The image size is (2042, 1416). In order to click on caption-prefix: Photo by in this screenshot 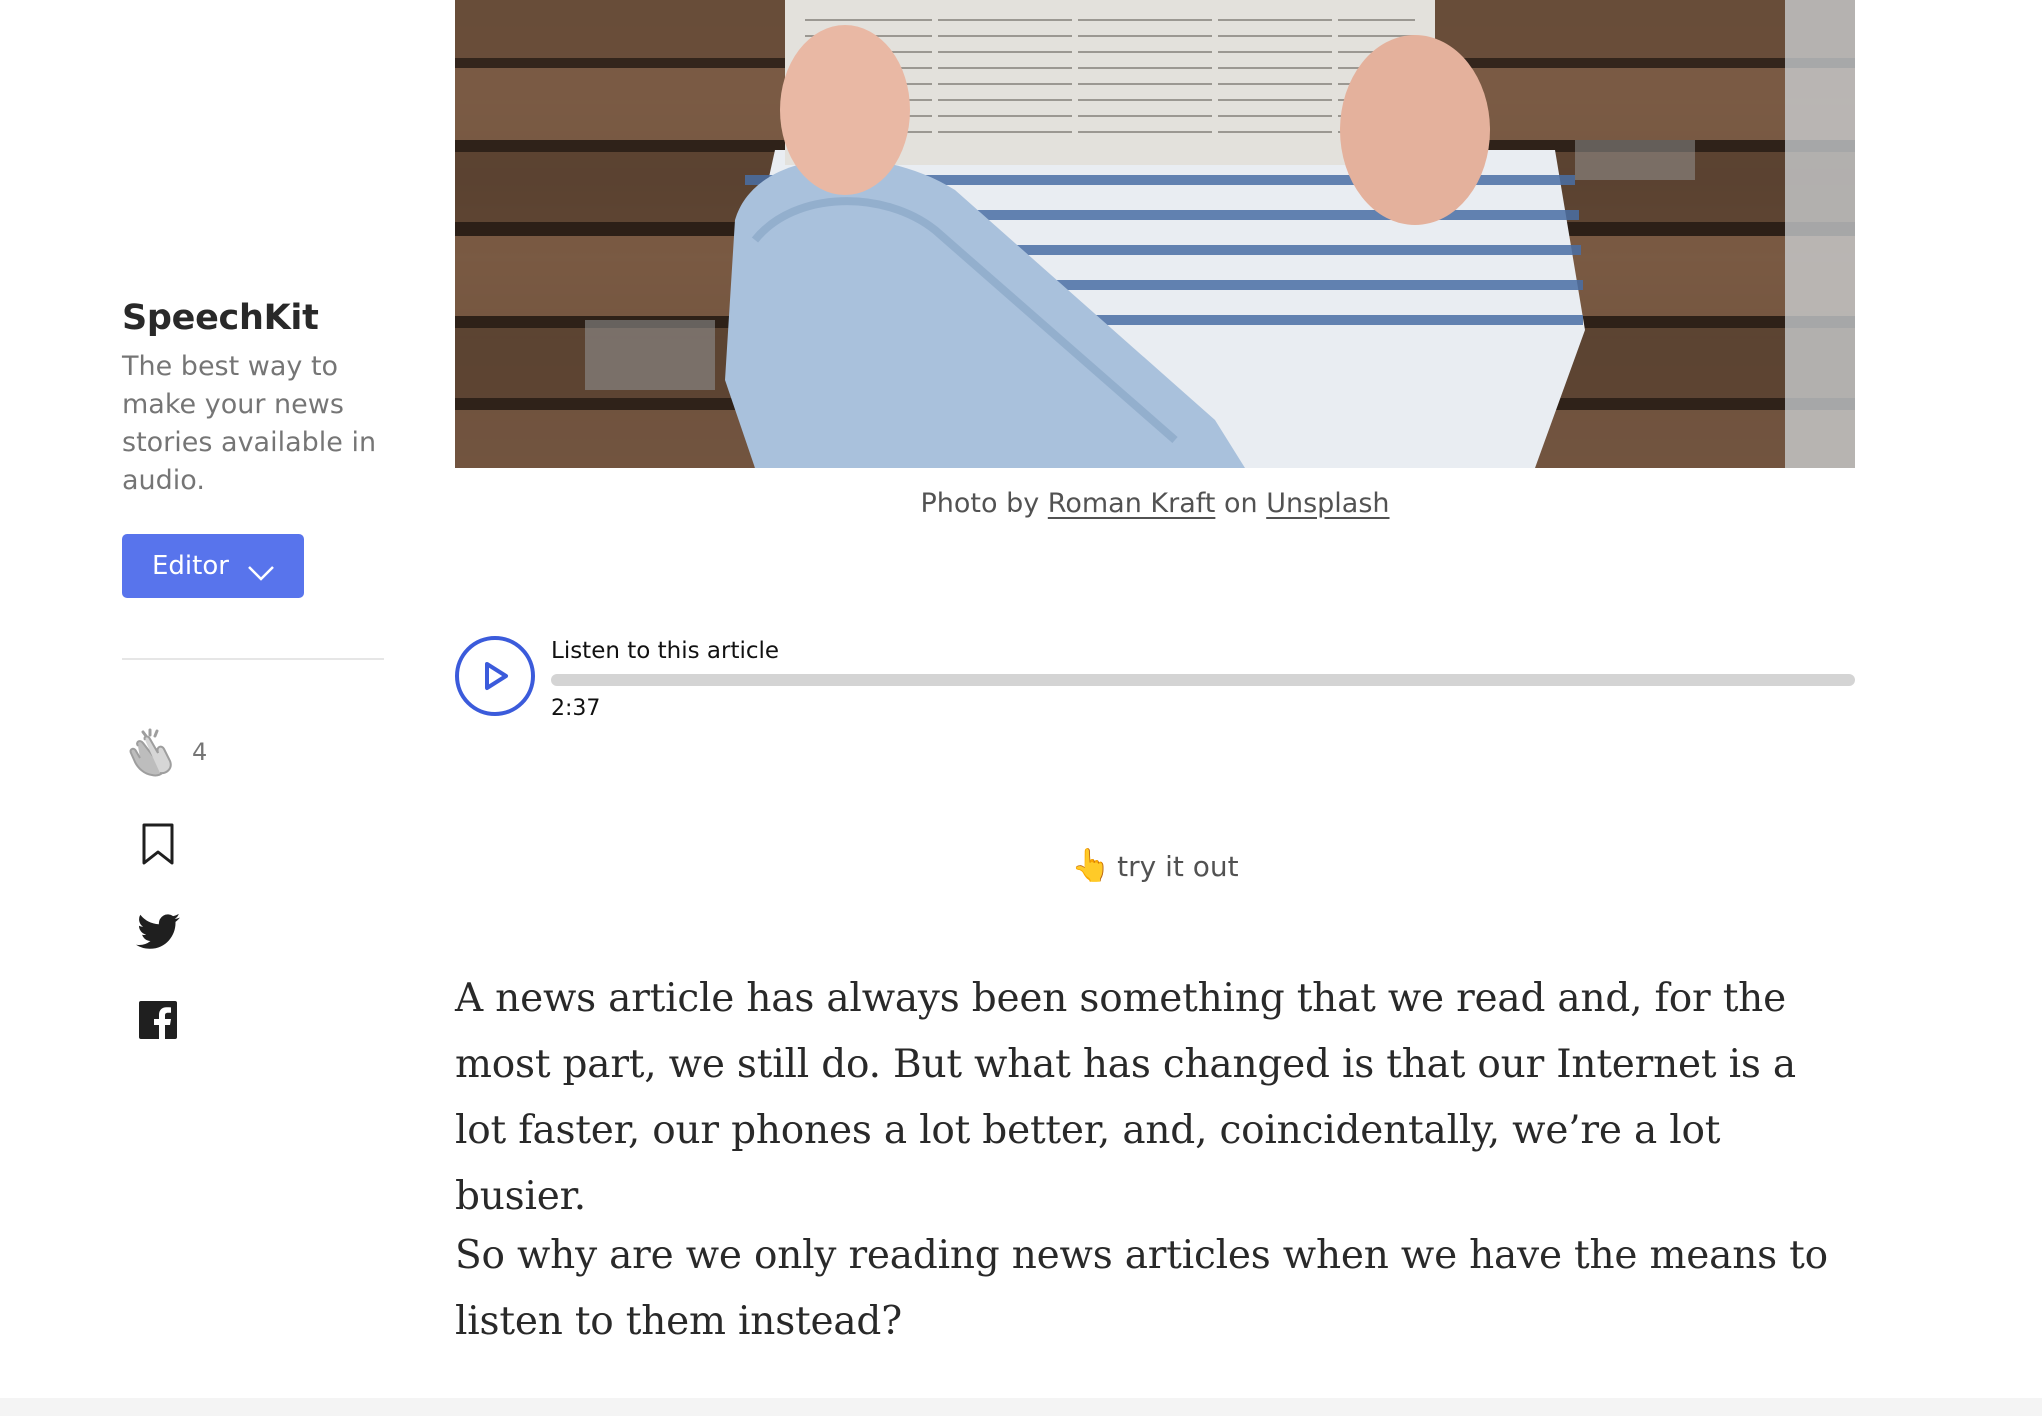, I will do `click(980, 503)`.